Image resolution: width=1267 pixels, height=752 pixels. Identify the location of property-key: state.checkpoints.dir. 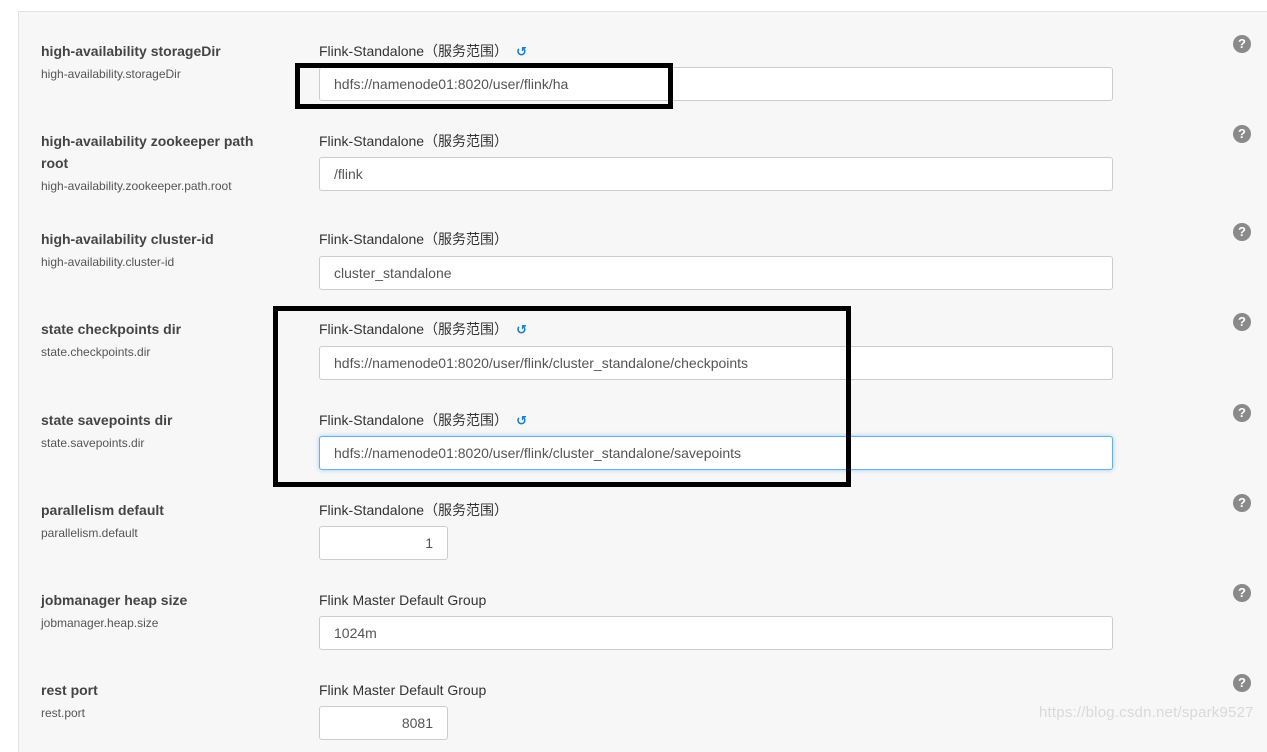
(96, 352).